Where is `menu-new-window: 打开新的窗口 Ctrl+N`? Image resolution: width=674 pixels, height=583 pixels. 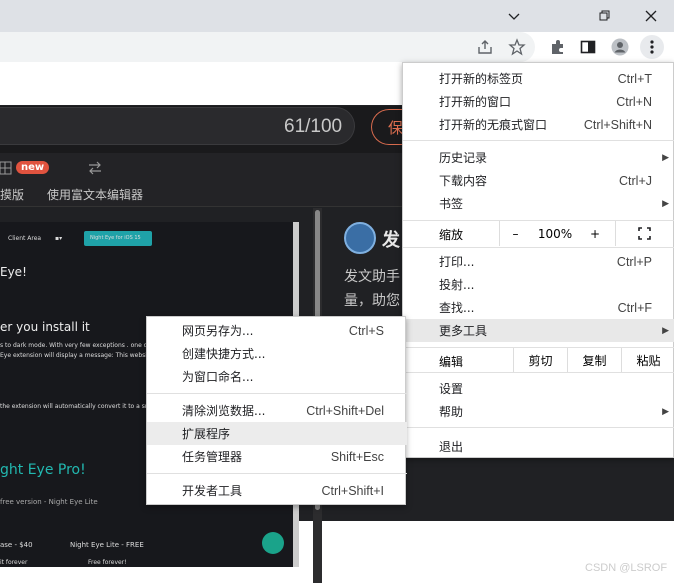 menu-new-window: 打开新的窗口 Ctrl+N is located at coordinates (538, 101).